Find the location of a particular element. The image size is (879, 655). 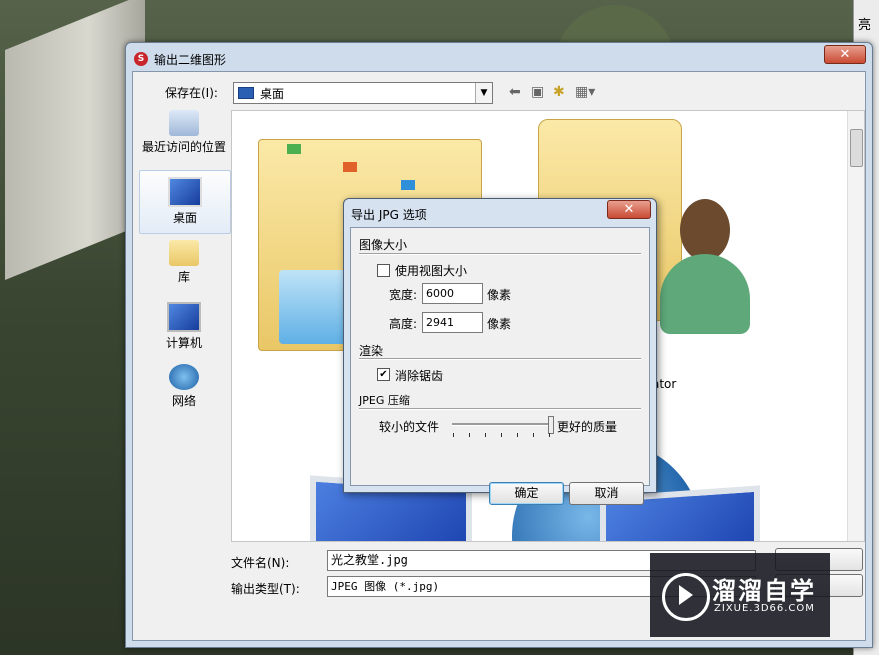

view-menu-icon: ▦▾ is located at coordinates (585, 92).